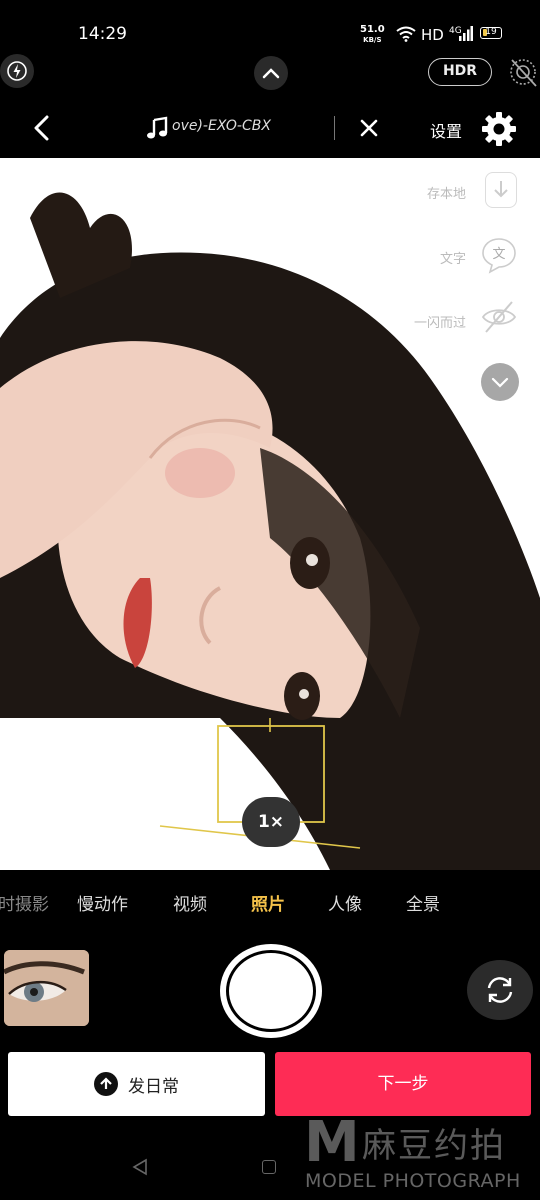  I want to click on network-speed-unit: KB/S, so click(372, 40).